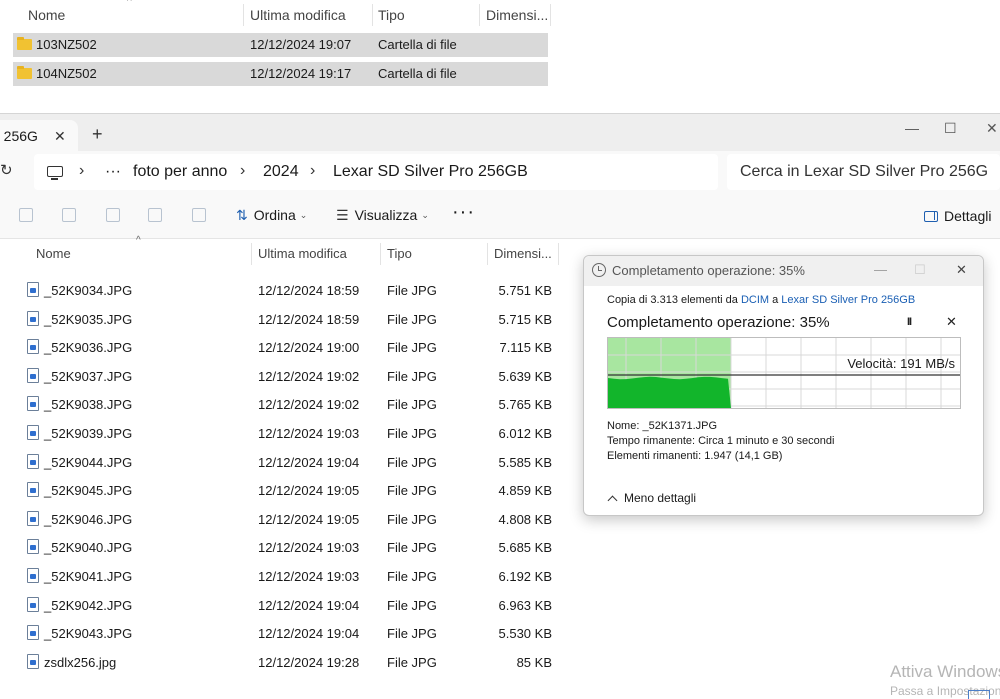 Image resolution: width=1000 pixels, height=699 pixels. Describe the element at coordinates (525, 576) in the screenshot. I see `file-size: 6.192 KB` at that location.